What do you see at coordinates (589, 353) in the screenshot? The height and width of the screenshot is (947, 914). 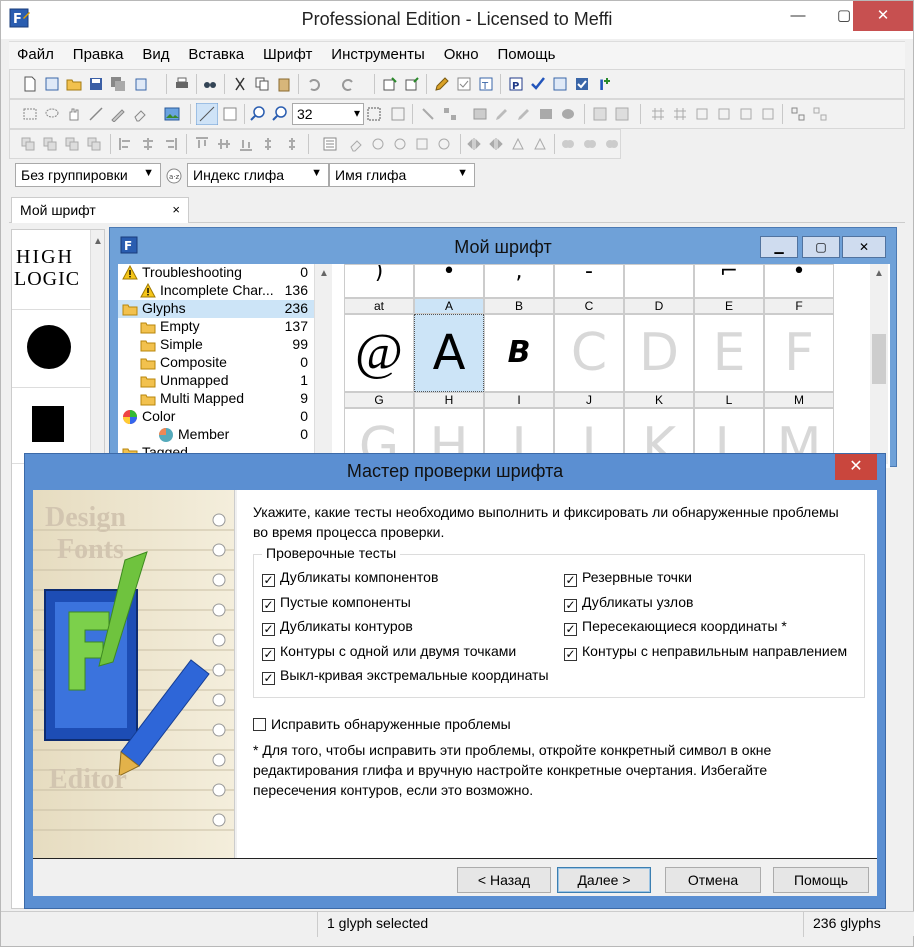 I see `glyph-cell: C` at bounding box center [589, 353].